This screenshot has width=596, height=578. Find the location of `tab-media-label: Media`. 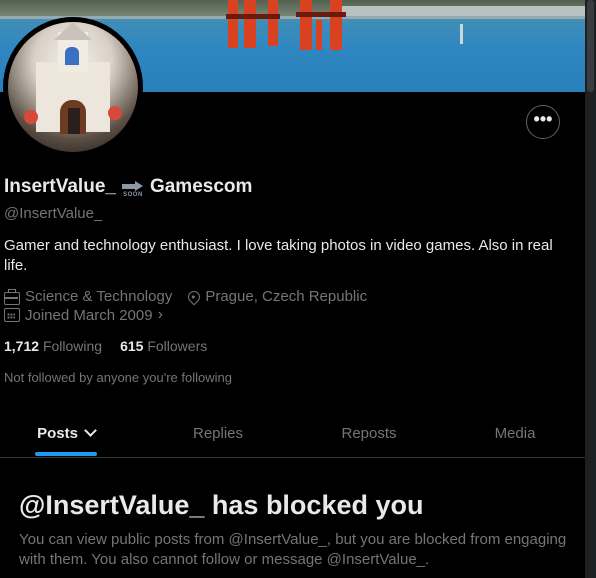

tab-media-label: Media is located at coordinates (515, 433).